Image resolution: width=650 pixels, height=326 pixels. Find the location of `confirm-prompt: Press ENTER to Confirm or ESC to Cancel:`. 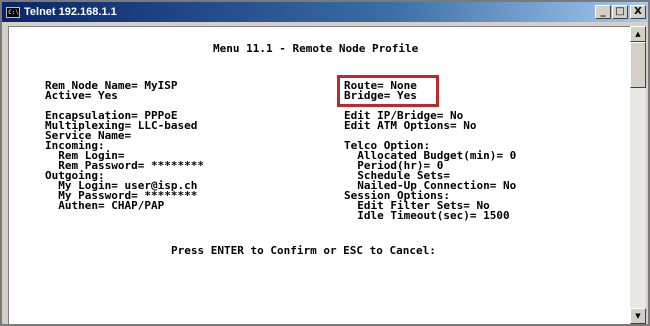

confirm-prompt: Press ENTER to Confirm or ESC to Cancel: is located at coordinates (303, 250).